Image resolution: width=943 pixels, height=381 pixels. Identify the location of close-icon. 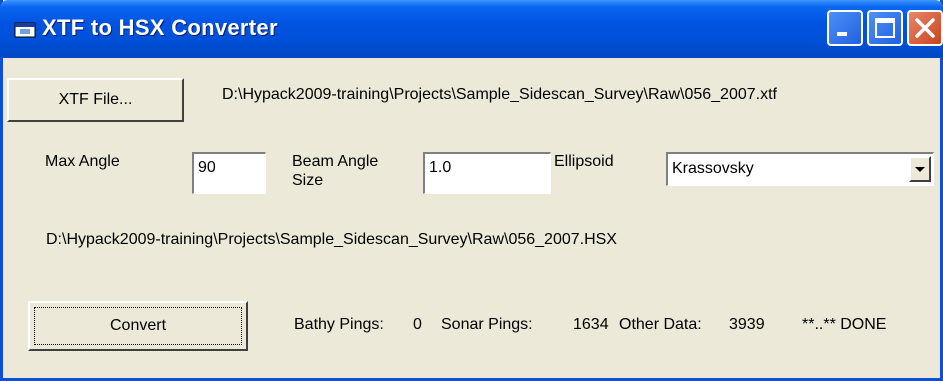
(925, 28).